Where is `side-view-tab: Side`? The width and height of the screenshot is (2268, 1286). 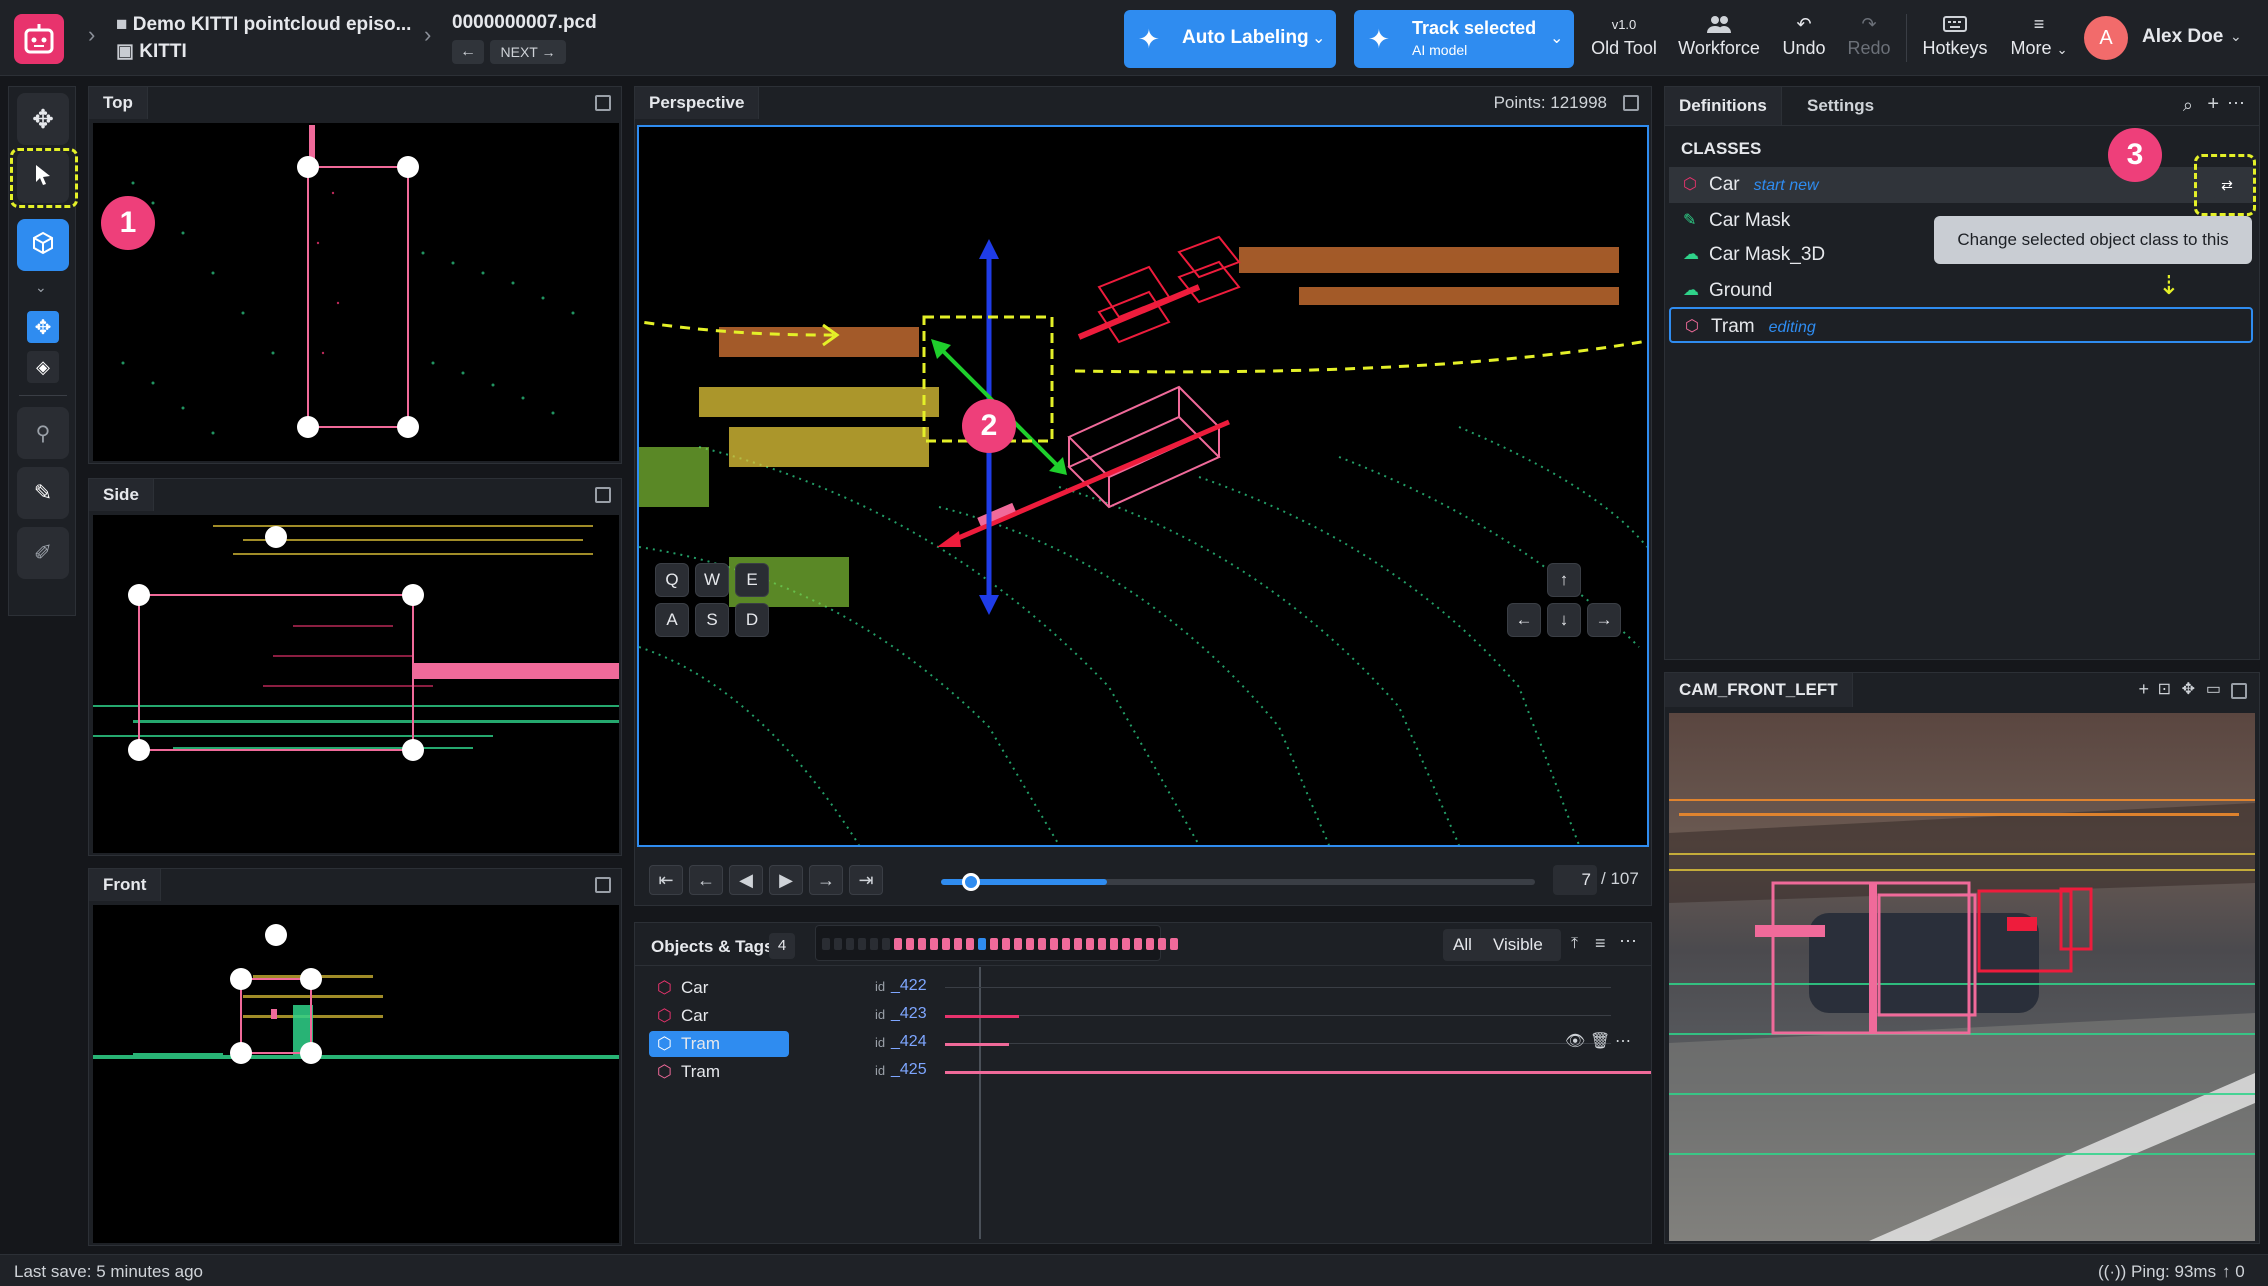
side-view-tab: Side is located at coordinates (121, 495).